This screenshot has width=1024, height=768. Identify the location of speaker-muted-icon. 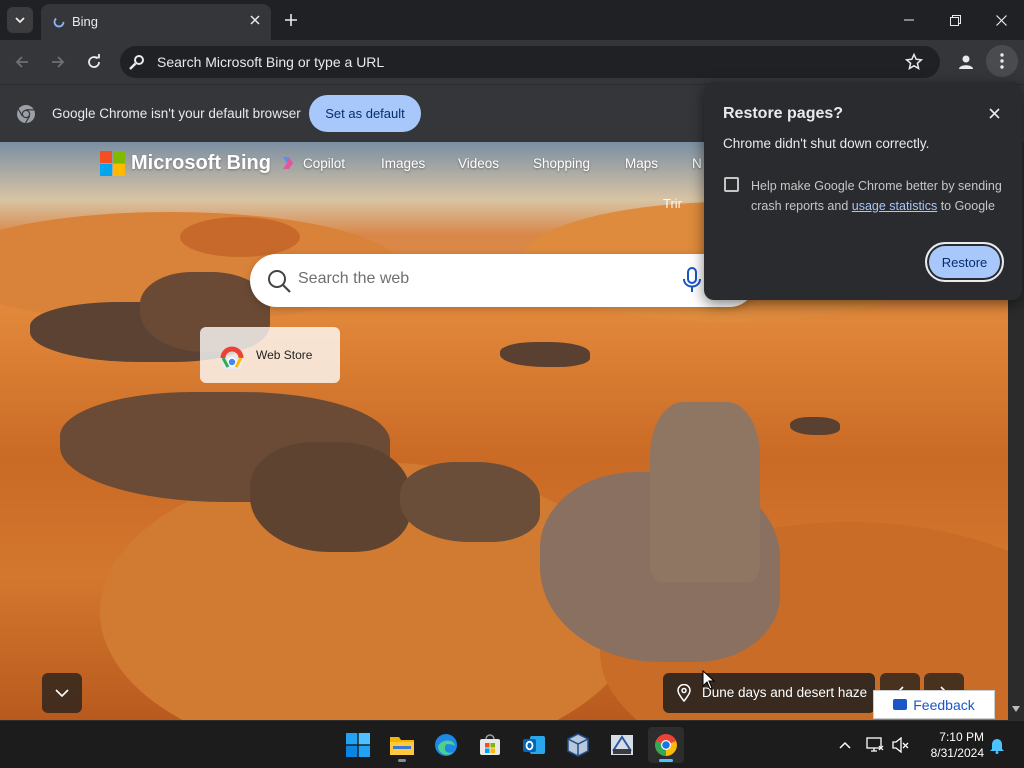
(900, 745).